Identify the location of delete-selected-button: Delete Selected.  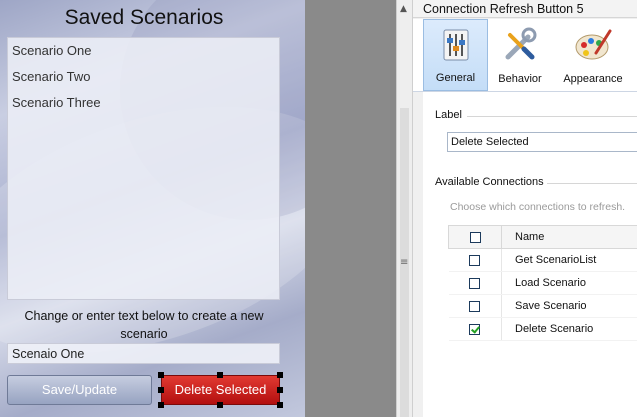
(220, 390).